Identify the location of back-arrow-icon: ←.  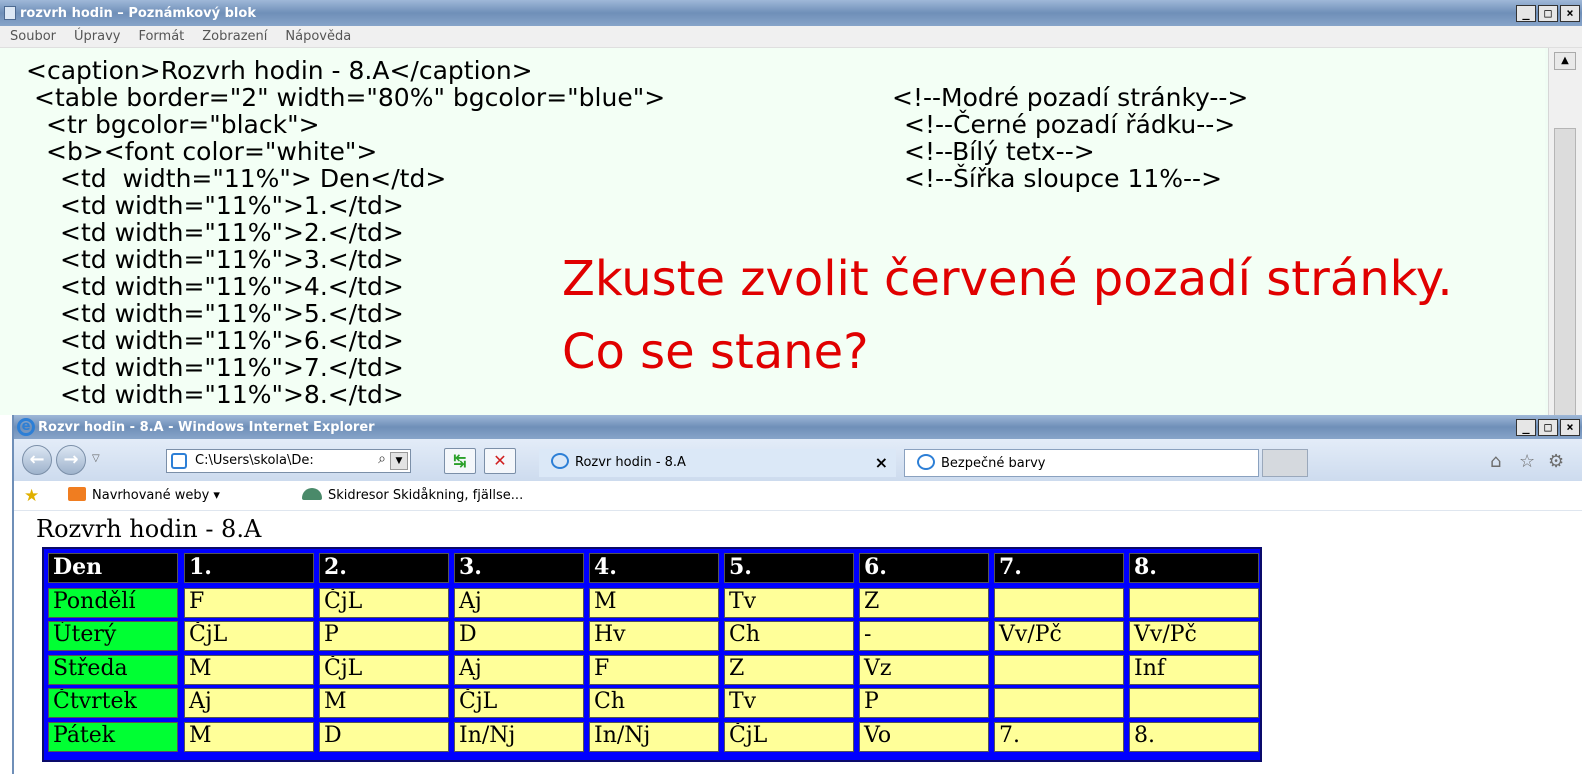
(37, 460).